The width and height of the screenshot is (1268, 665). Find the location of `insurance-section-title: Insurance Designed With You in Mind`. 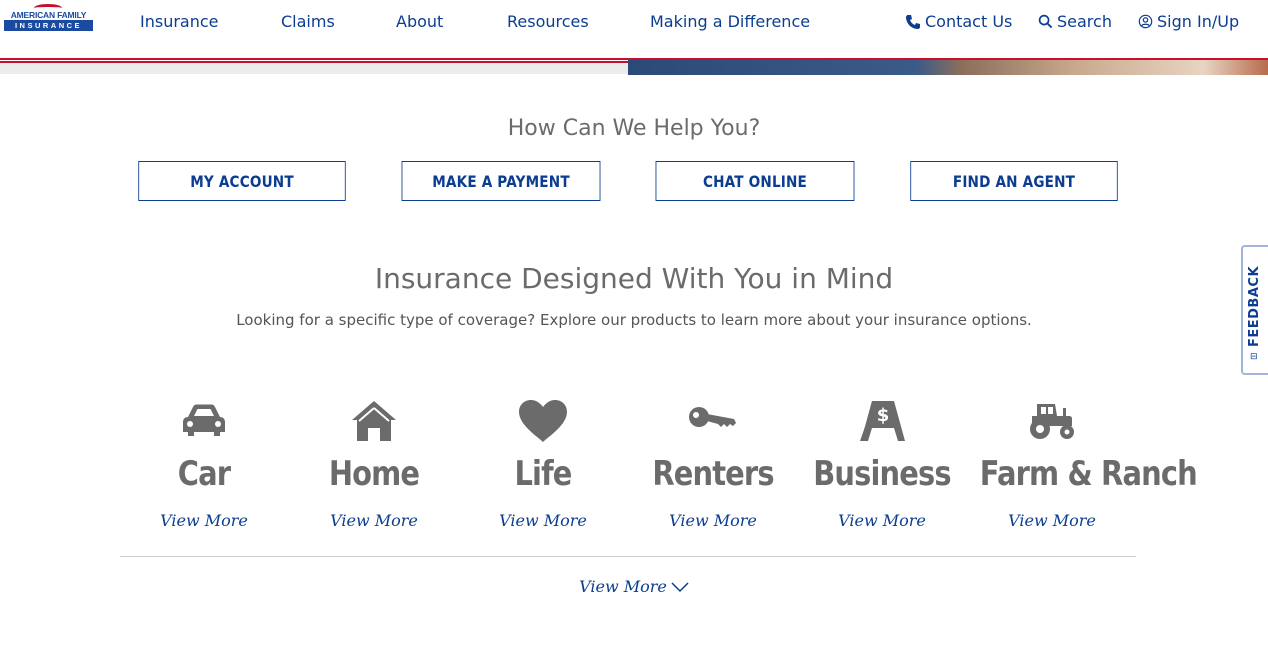

insurance-section-title: Insurance Designed With You in Mind is located at coordinates (634, 278).